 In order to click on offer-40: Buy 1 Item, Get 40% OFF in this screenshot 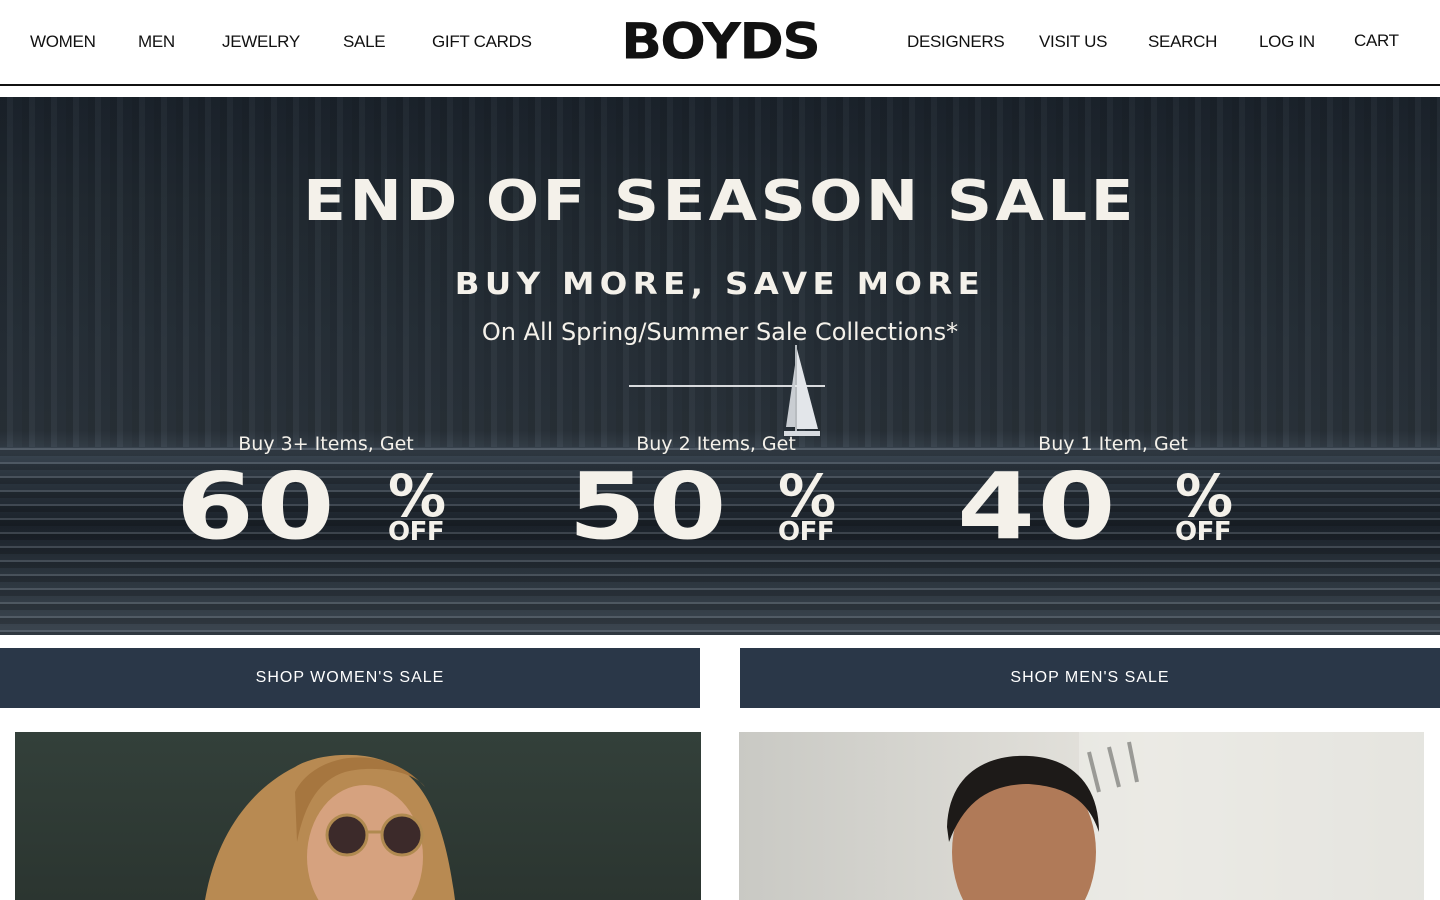, I will do `click(1113, 496)`.